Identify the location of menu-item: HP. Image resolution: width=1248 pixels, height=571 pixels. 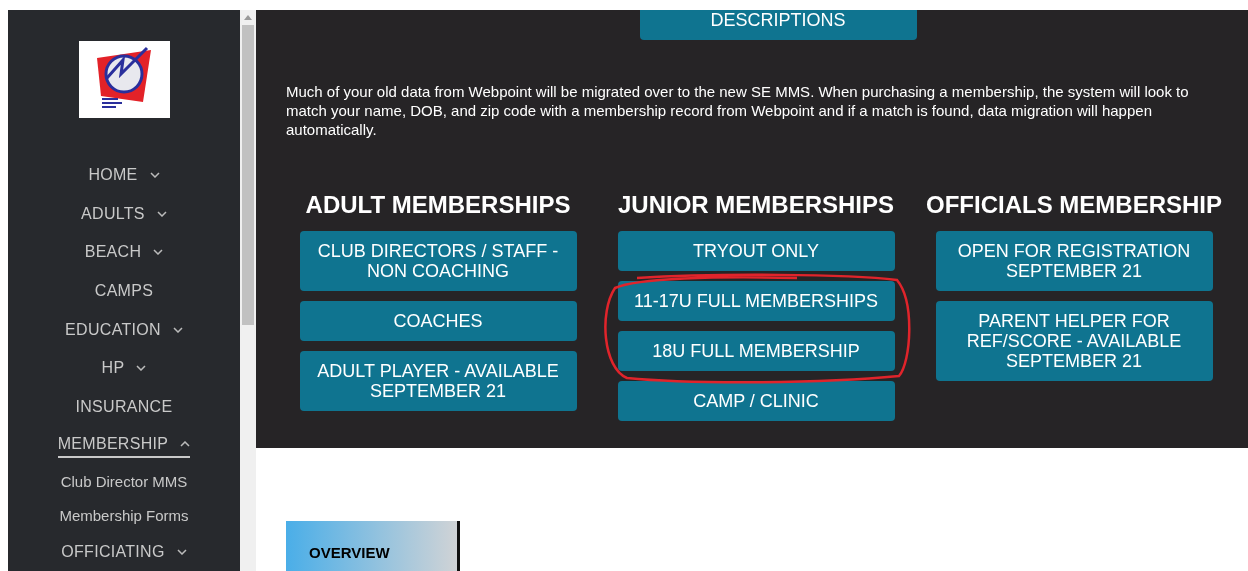
(124, 368).